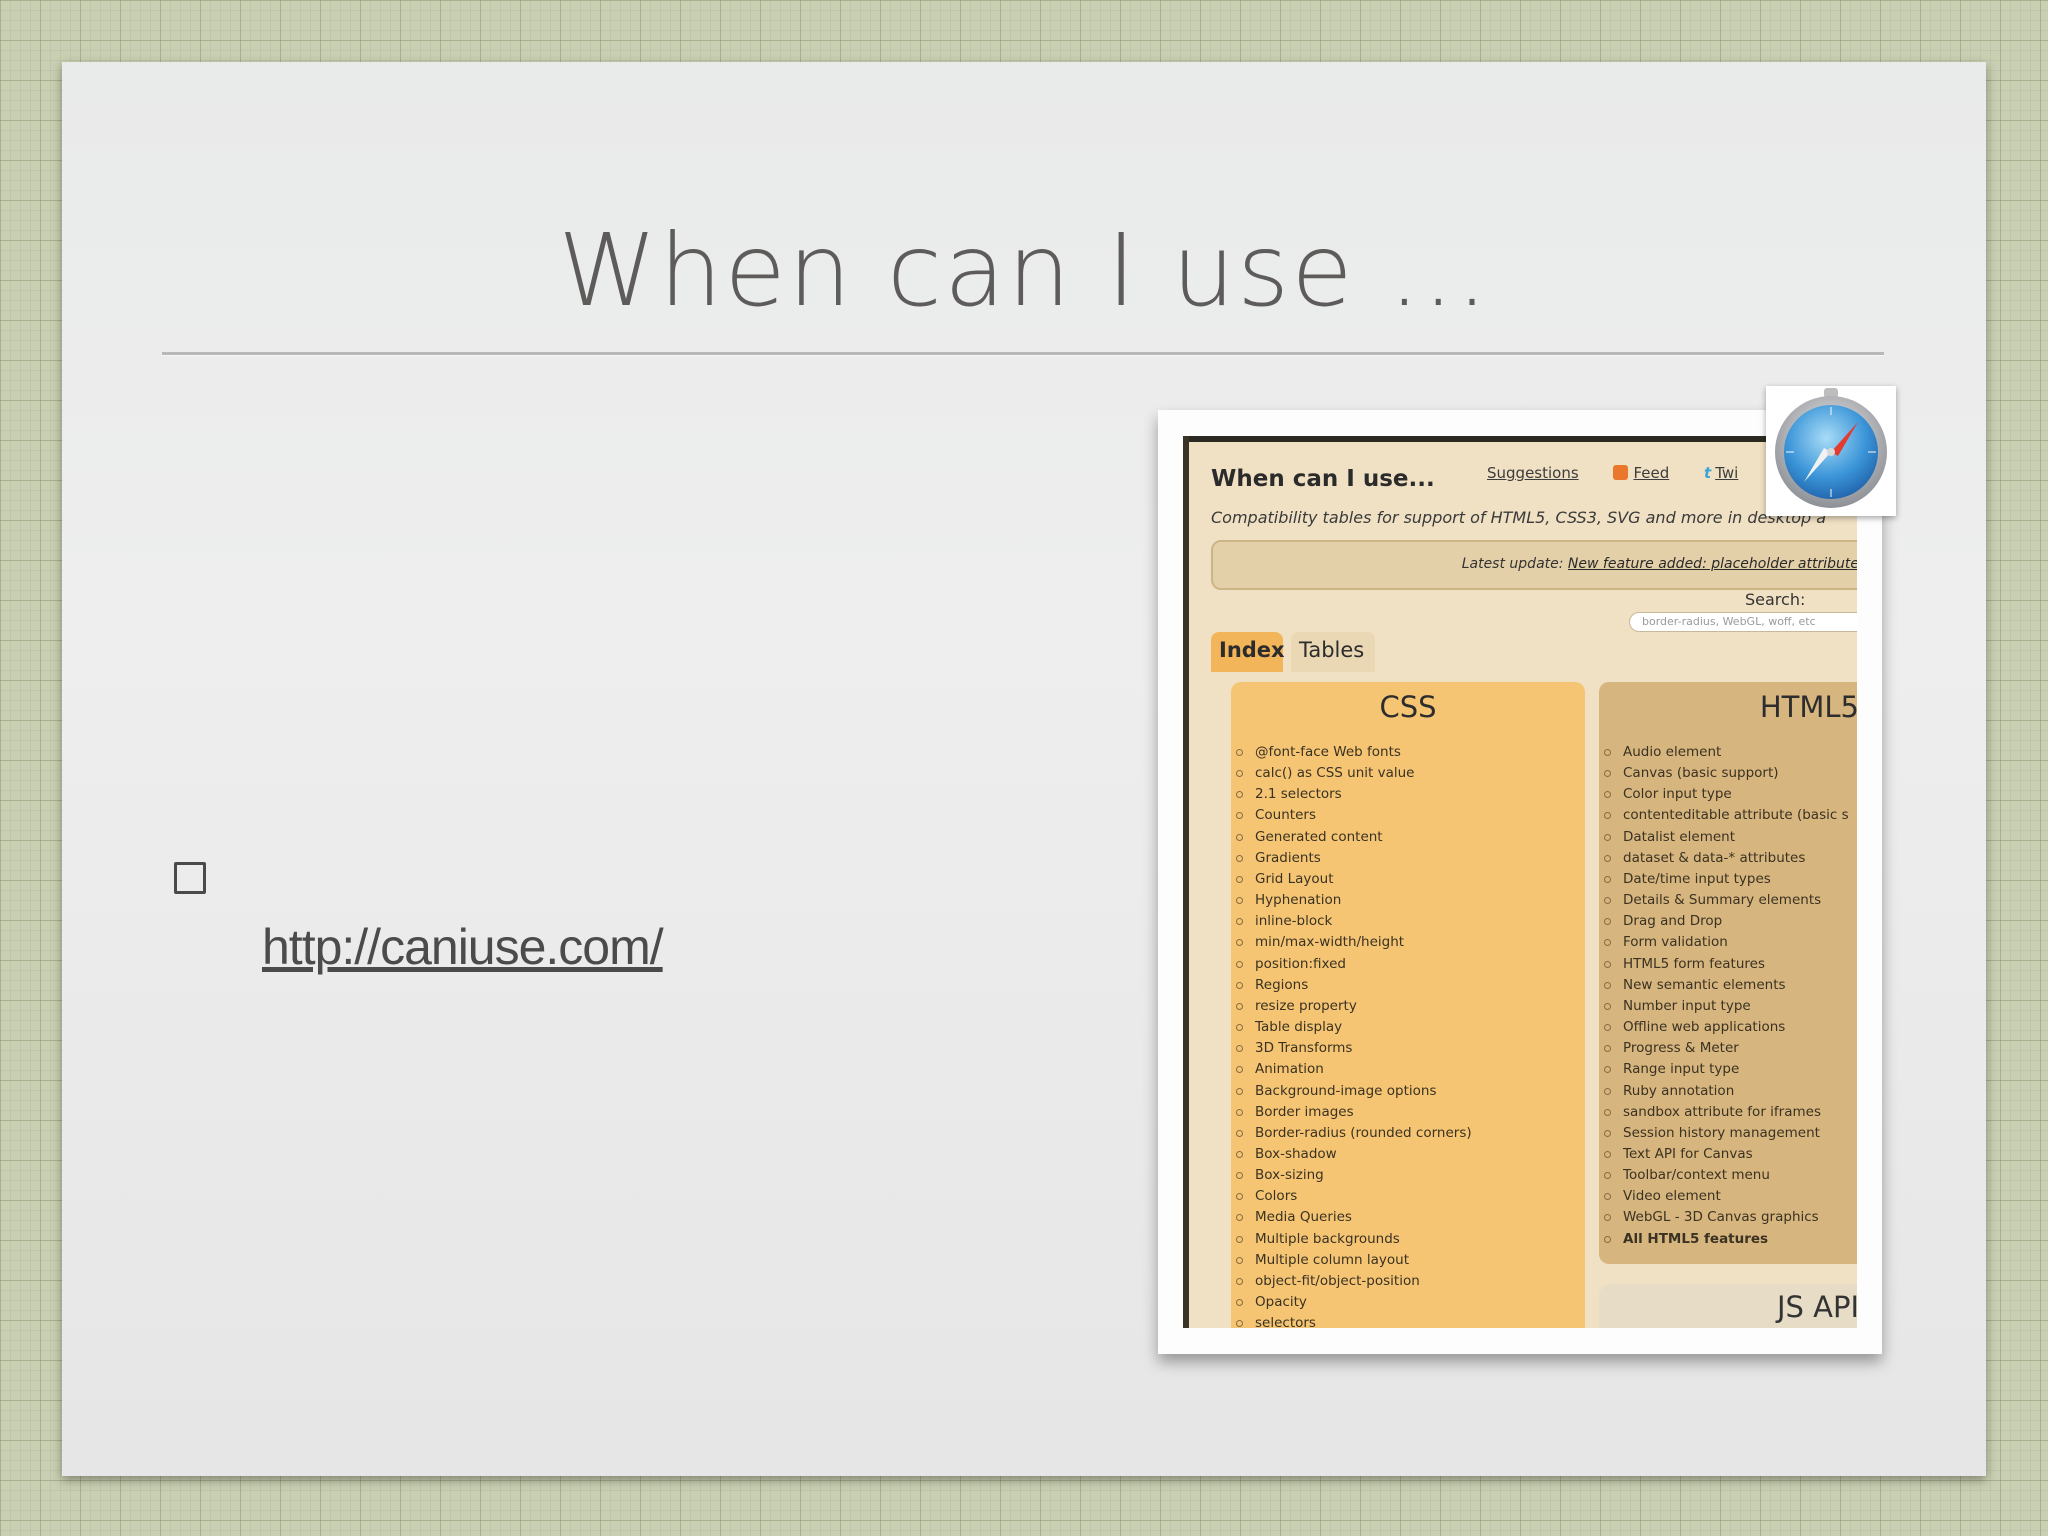 The width and height of the screenshot is (2048, 1536). Describe the element at coordinates (1333, 652) in the screenshot. I see `tab-tables: Tables` at that location.